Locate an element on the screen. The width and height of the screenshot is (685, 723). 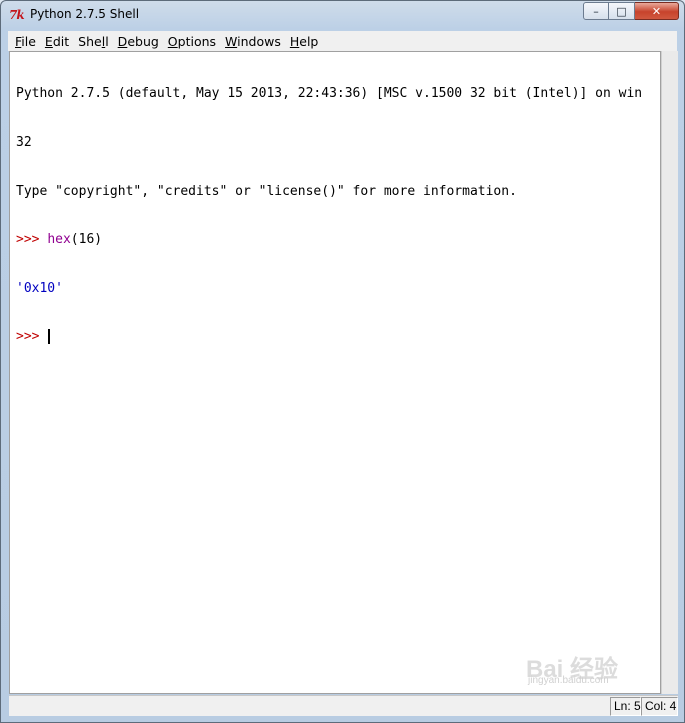
watermark-url: jingyan.baidu.com is located at coordinates (568, 680).